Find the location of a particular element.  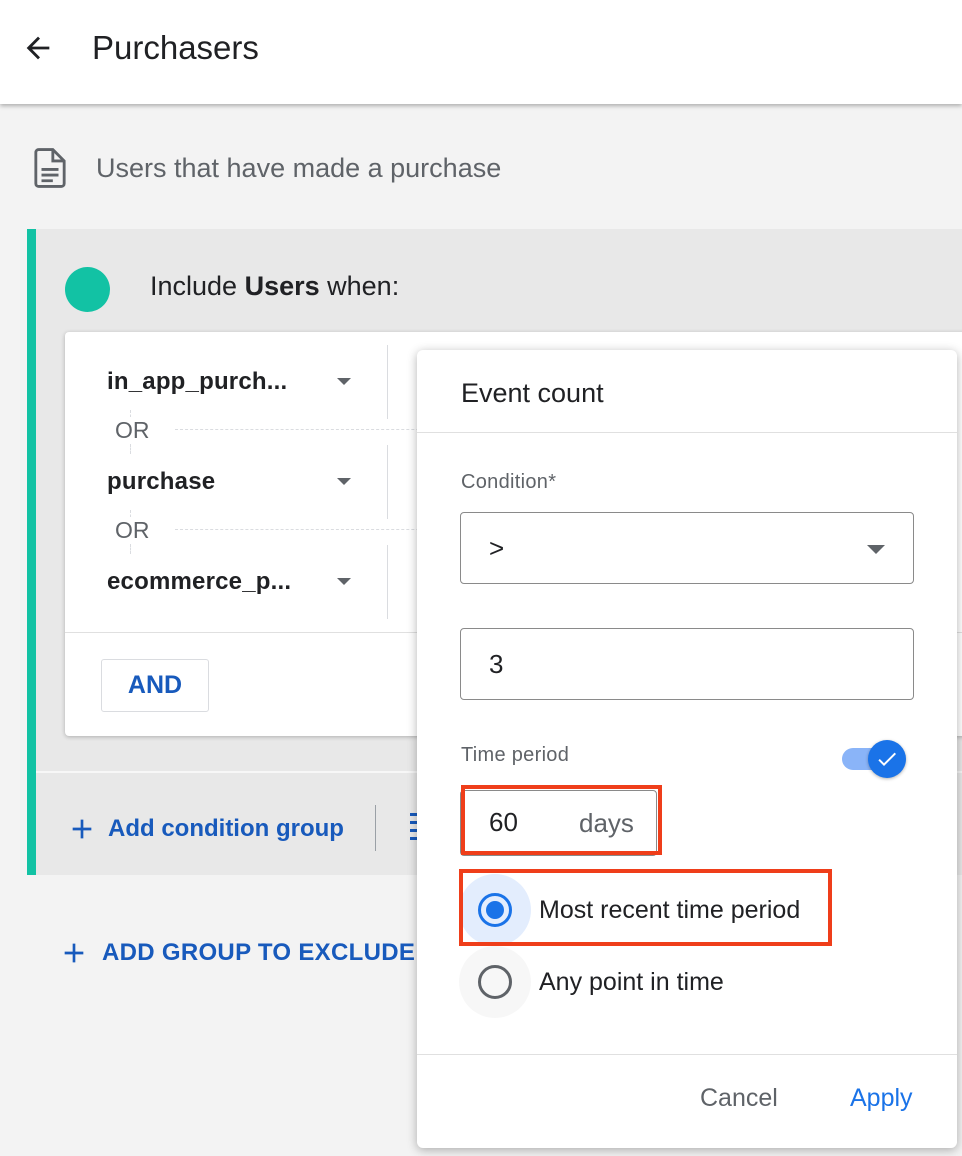

time-period-label: Time period is located at coordinates (515, 755).